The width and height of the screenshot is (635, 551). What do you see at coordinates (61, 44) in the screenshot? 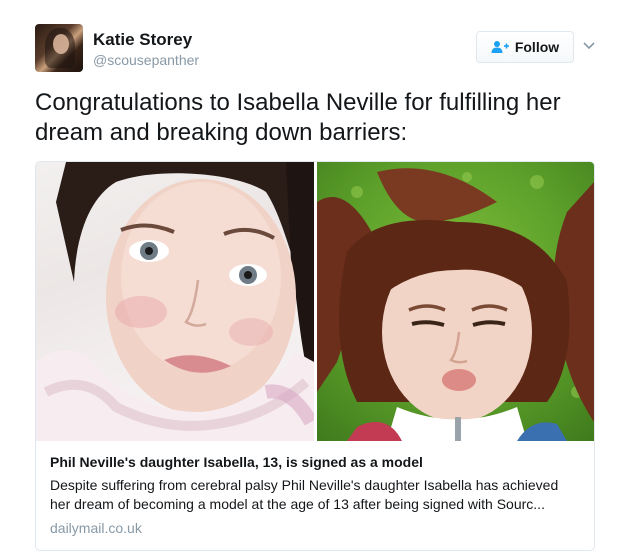
I see `avatar-face` at bounding box center [61, 44].